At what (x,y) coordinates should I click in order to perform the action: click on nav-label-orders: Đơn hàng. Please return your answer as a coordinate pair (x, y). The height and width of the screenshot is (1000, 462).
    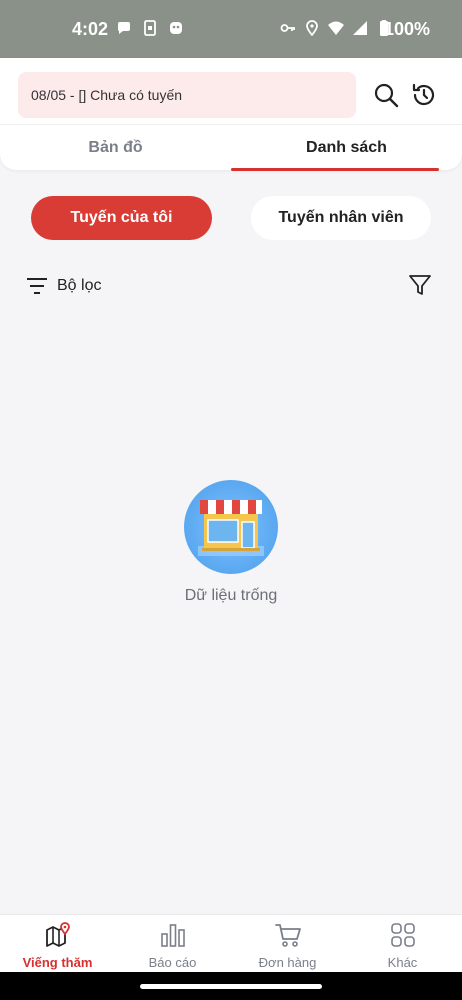
    Looking at the image, I should click on (287, 962).